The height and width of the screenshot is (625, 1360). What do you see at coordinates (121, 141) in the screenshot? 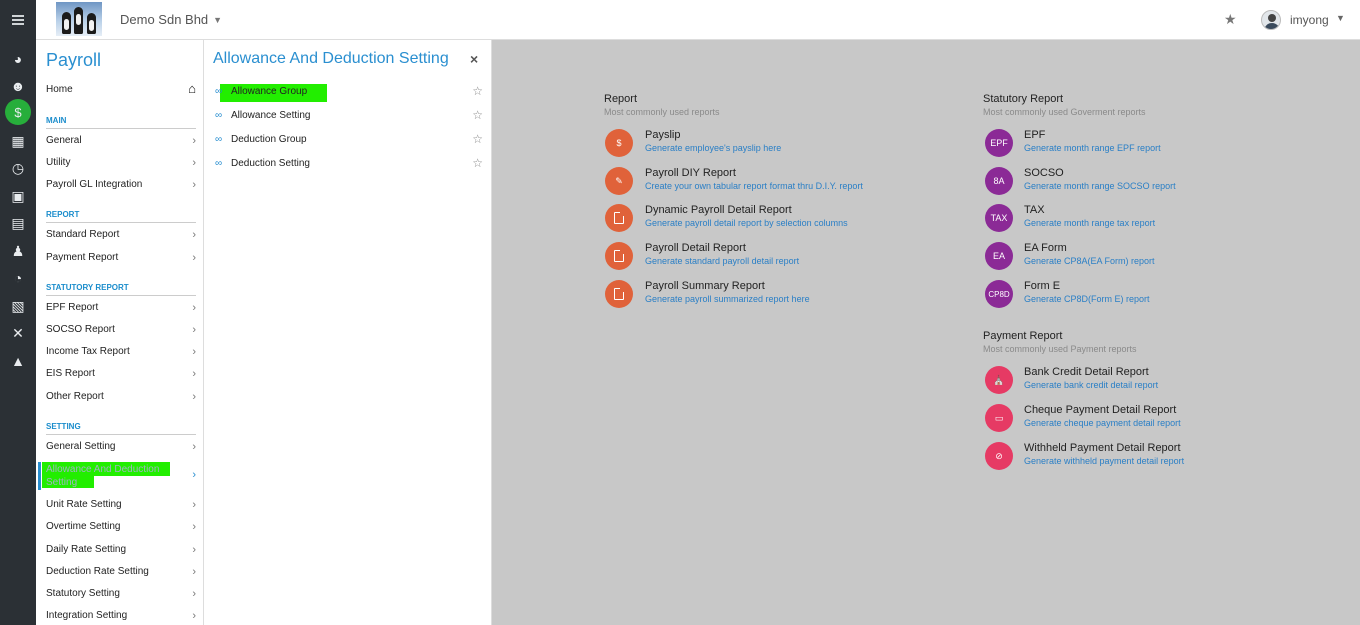
I see `menu-item-general: General ›` at bounding box center [121, 141].